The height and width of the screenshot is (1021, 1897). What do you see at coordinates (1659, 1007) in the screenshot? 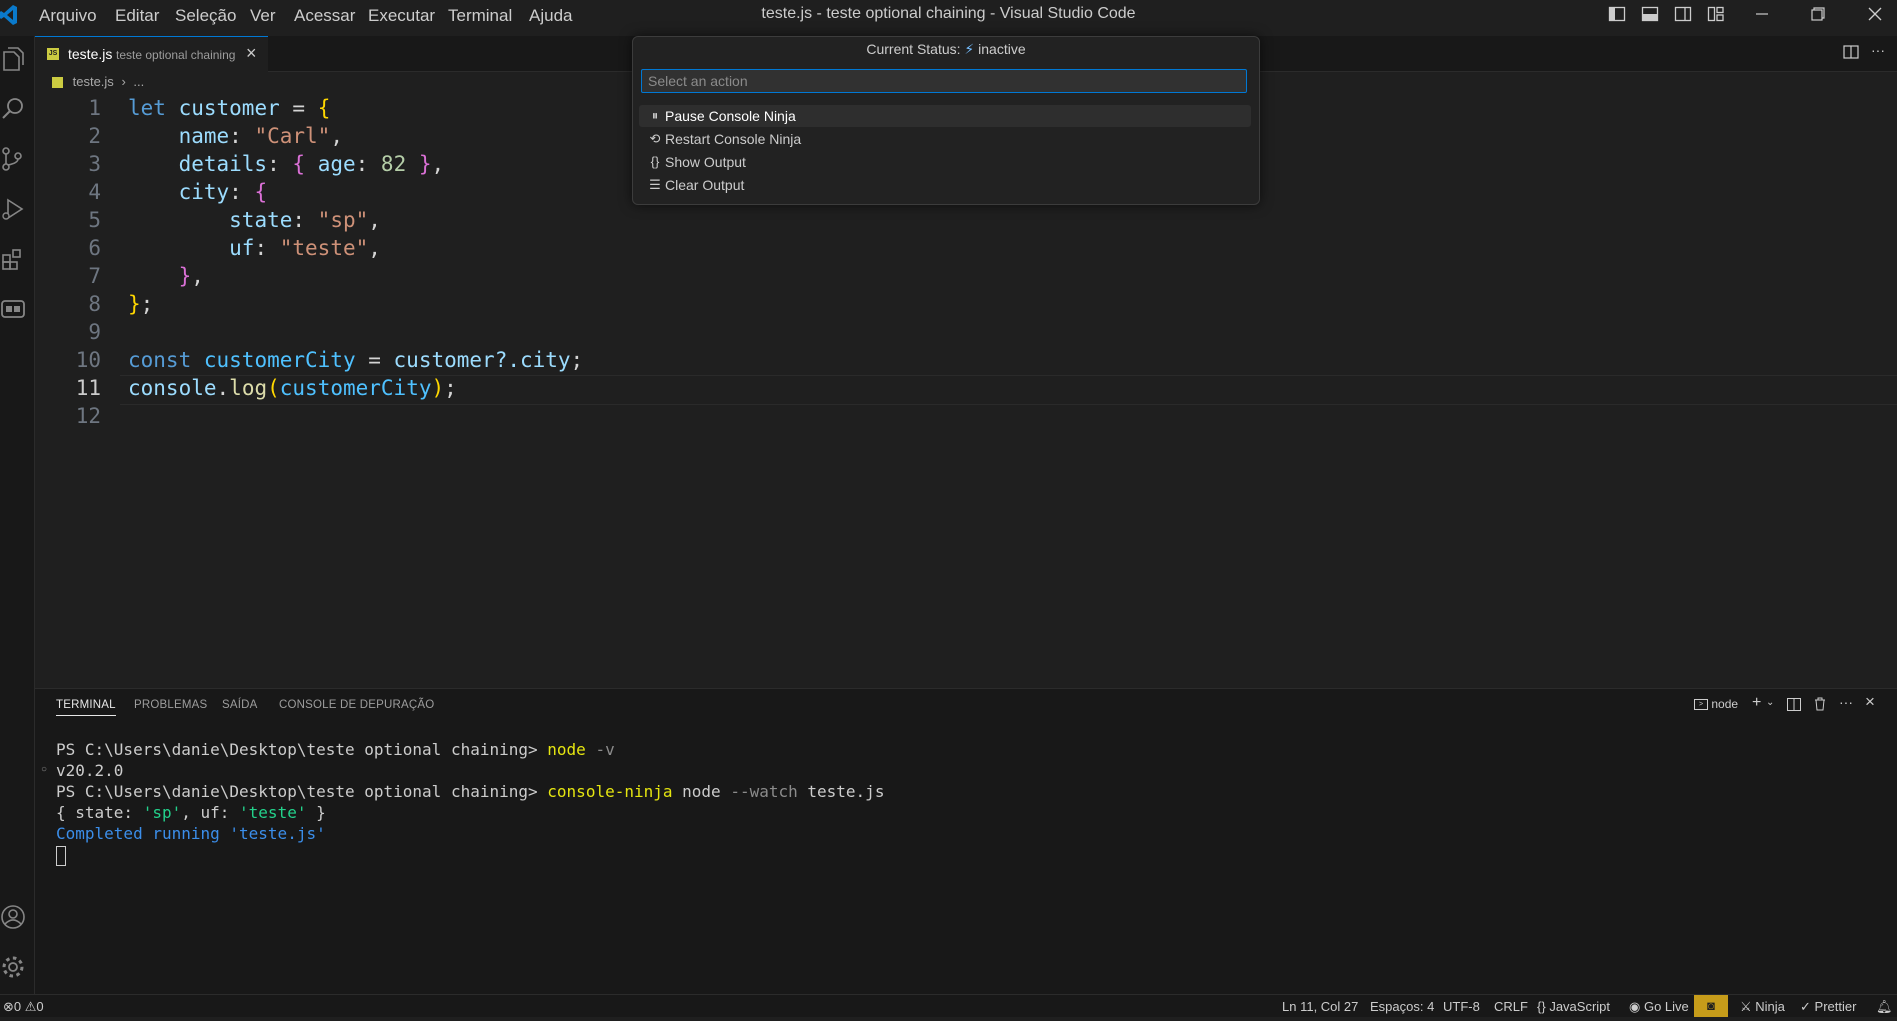
I see `go-live-button: ◉ Go Live` at bounding box center [1659, 1007].